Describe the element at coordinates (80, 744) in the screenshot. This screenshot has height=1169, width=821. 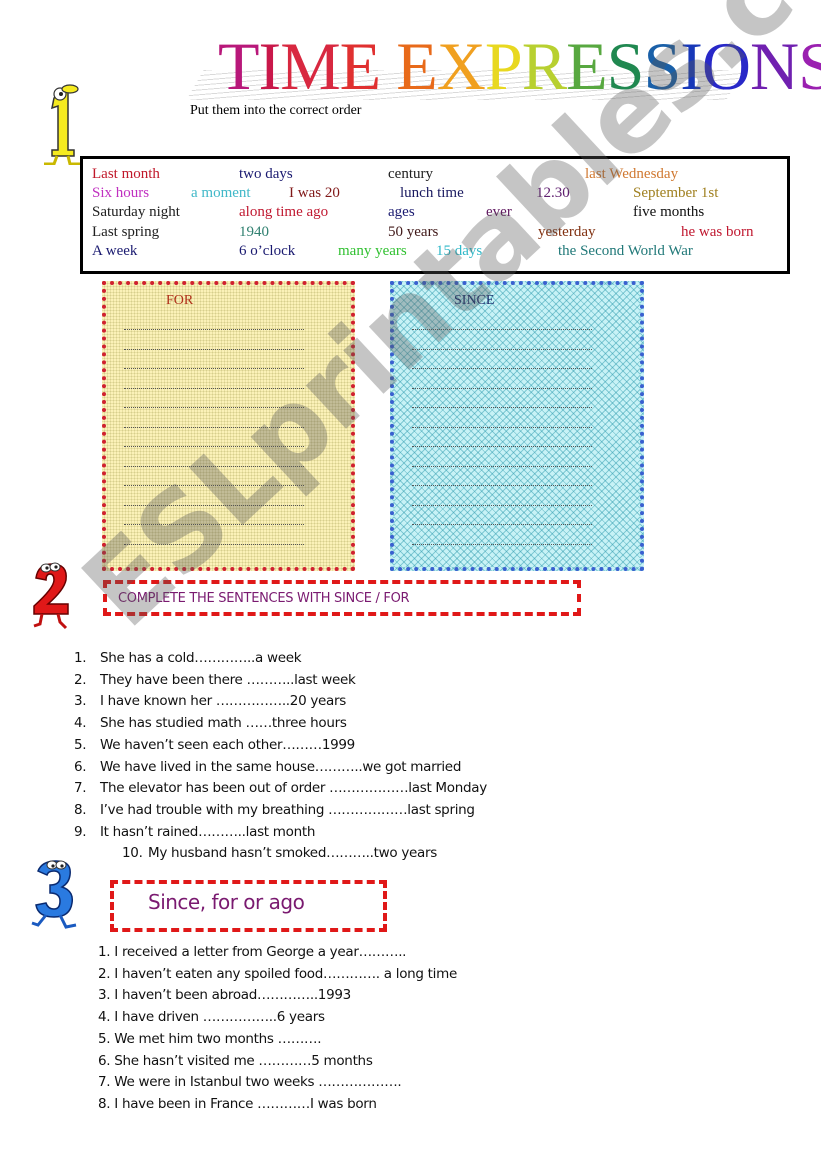
I see `sentence-number: 5.` at that location.